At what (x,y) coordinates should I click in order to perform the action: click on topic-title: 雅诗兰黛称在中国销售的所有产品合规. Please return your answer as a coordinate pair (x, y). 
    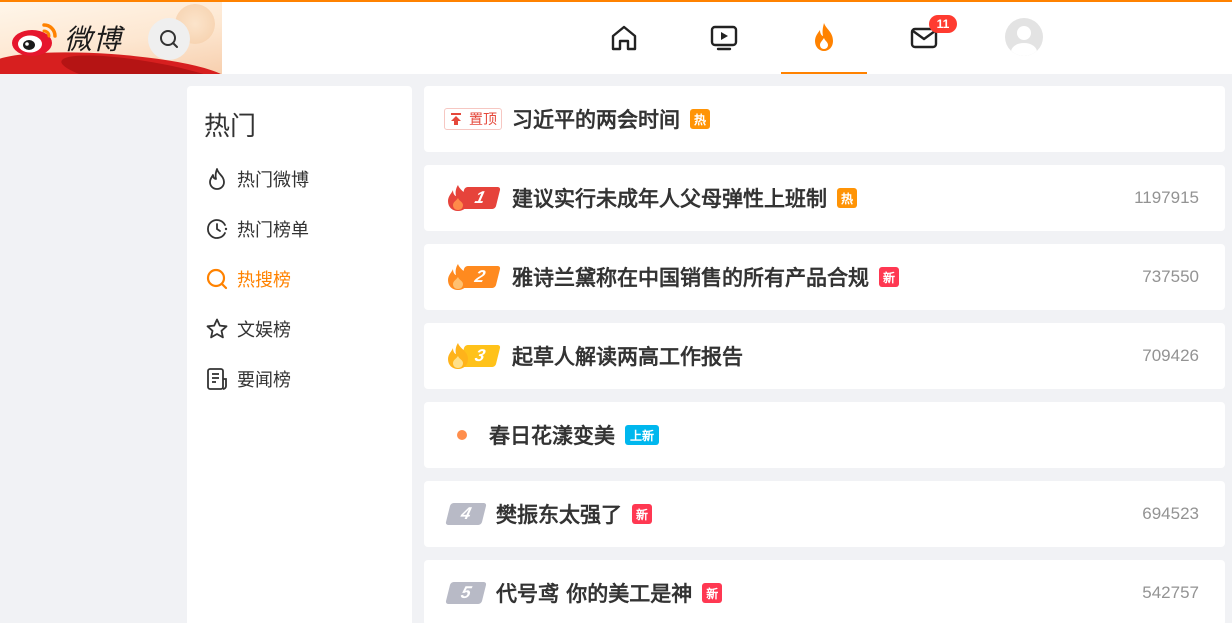
    Looking at the image, I should click on (690, 277).